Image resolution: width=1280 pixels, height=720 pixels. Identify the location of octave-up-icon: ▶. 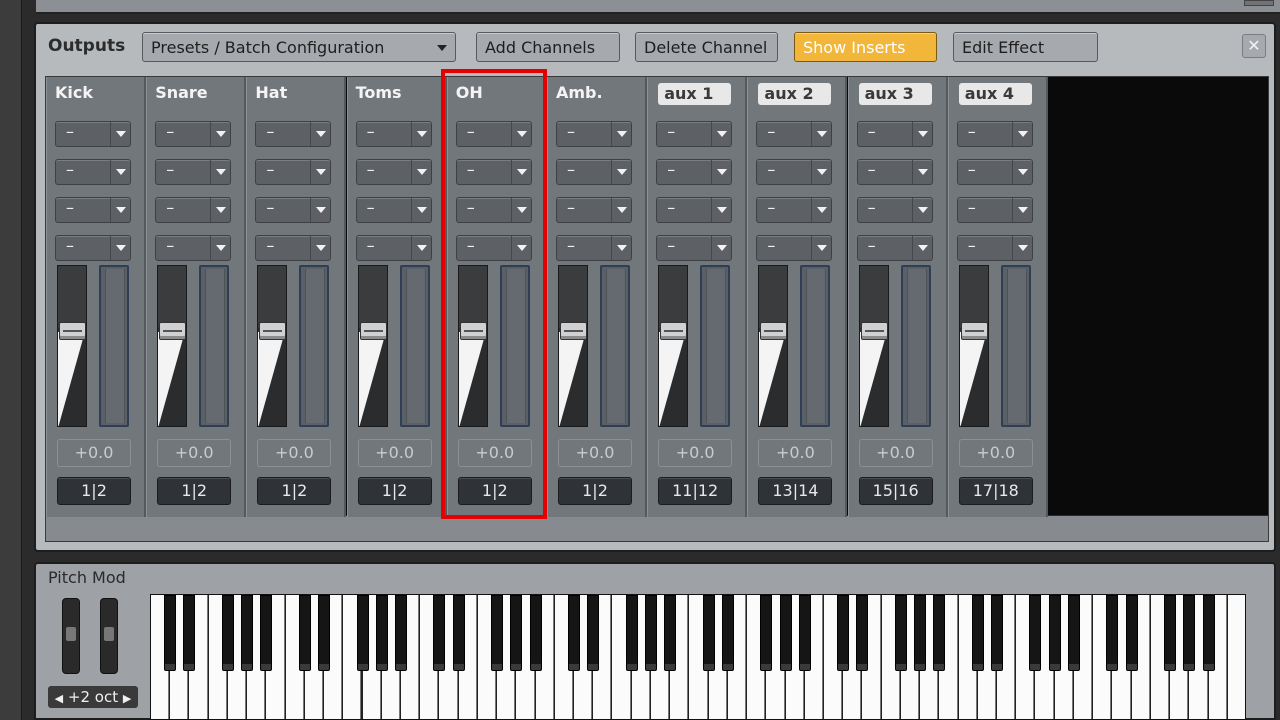
(127, 699).